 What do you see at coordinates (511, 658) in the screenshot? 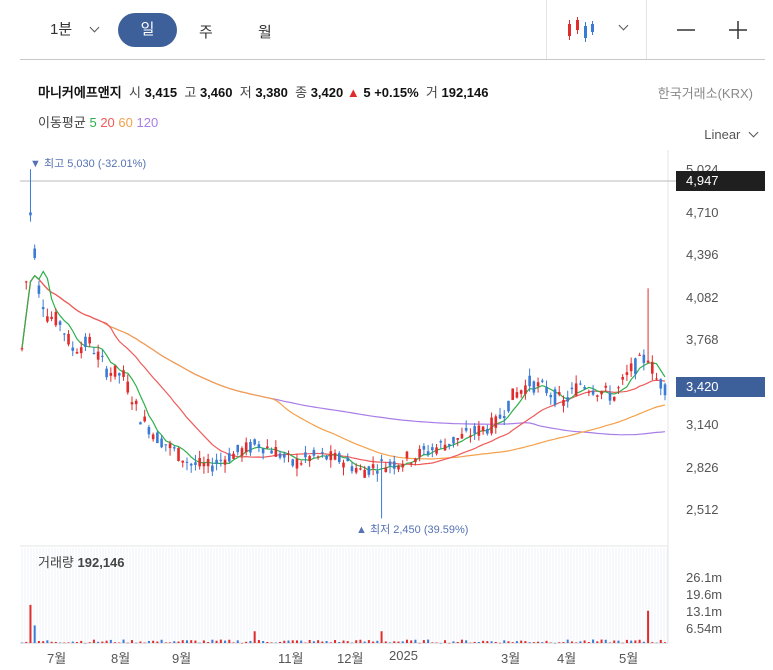
I see `x-tick: 3월` at bounding box center [511, 658].